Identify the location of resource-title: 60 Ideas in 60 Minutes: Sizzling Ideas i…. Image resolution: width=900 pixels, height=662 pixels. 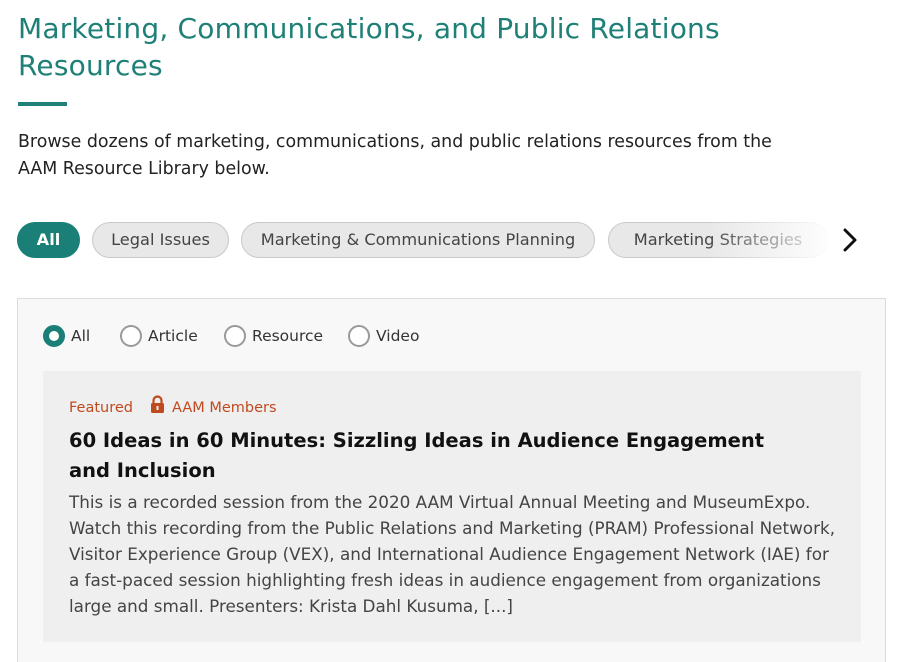
(429, 456).